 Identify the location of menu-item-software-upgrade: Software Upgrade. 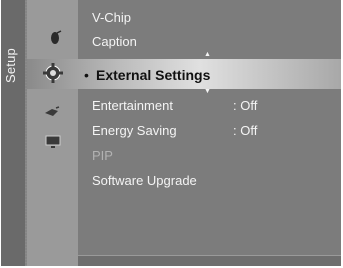
(144, 180).